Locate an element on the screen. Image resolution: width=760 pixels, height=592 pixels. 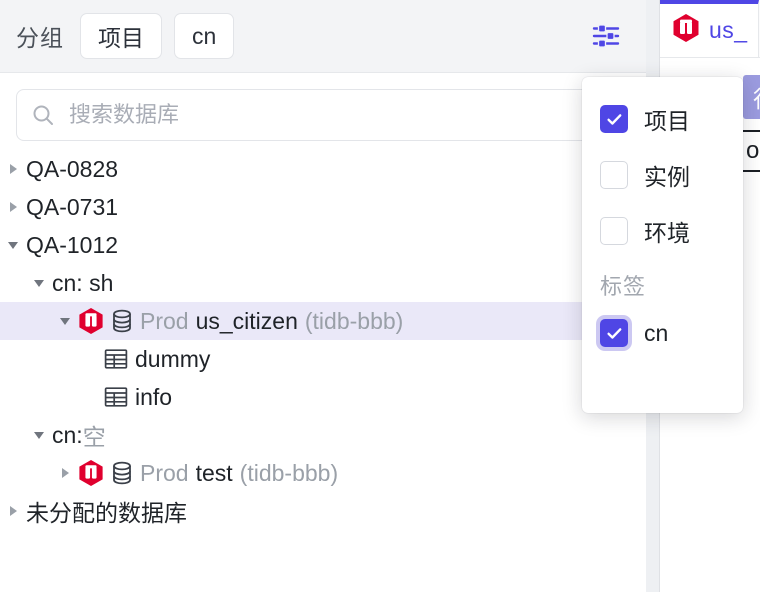
dropdown-checkbox-tag-cn: cn is located at coordinates (662, 333).